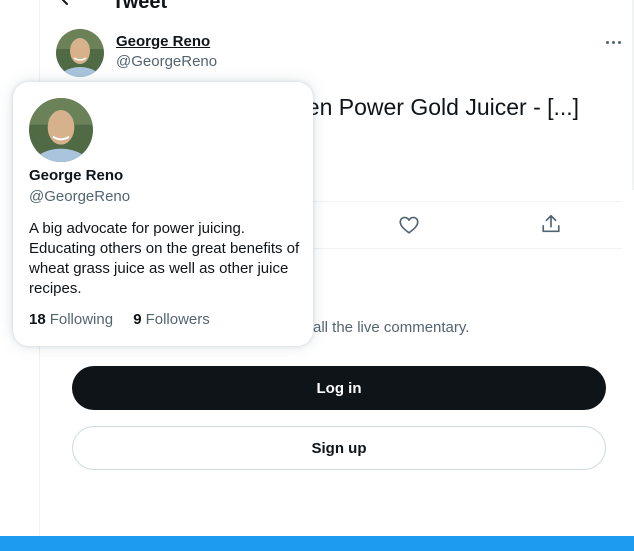  What do you see at coordinates (391, 327) in the screenshot?
I see `live-commentary-text: all the live commentary.` at bounding box center [391, 327].